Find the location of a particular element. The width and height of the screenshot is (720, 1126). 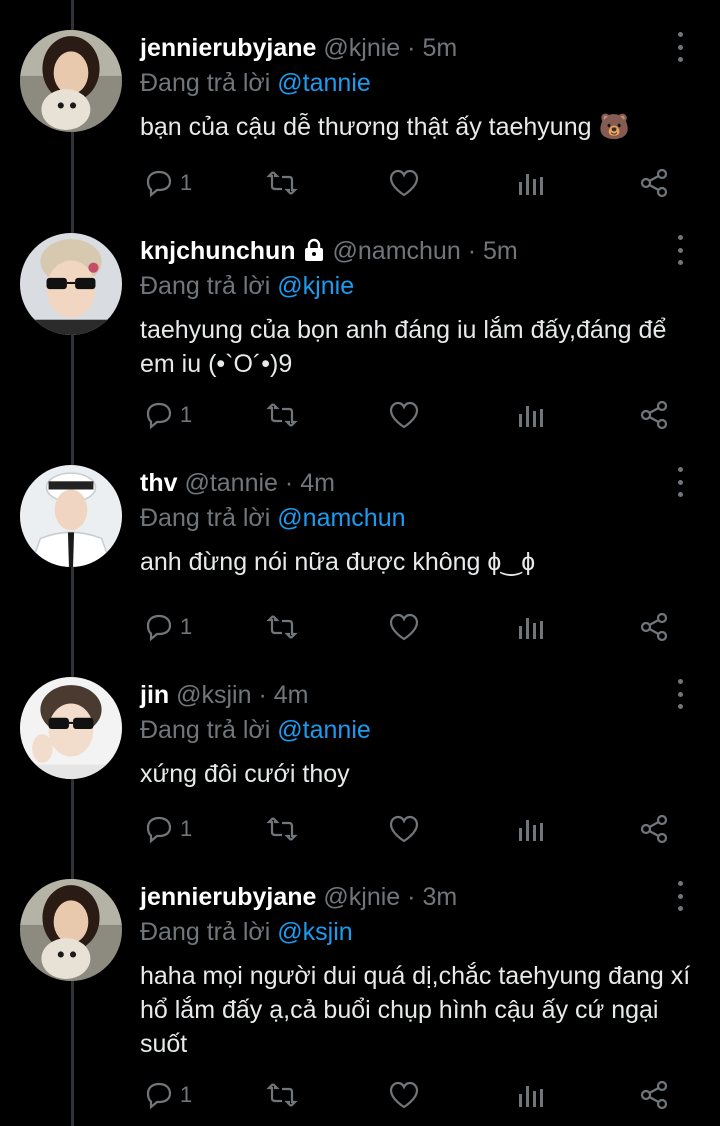

tweet-header: knjchunchun @namchun · 5m is located at coordinates (400, 251).